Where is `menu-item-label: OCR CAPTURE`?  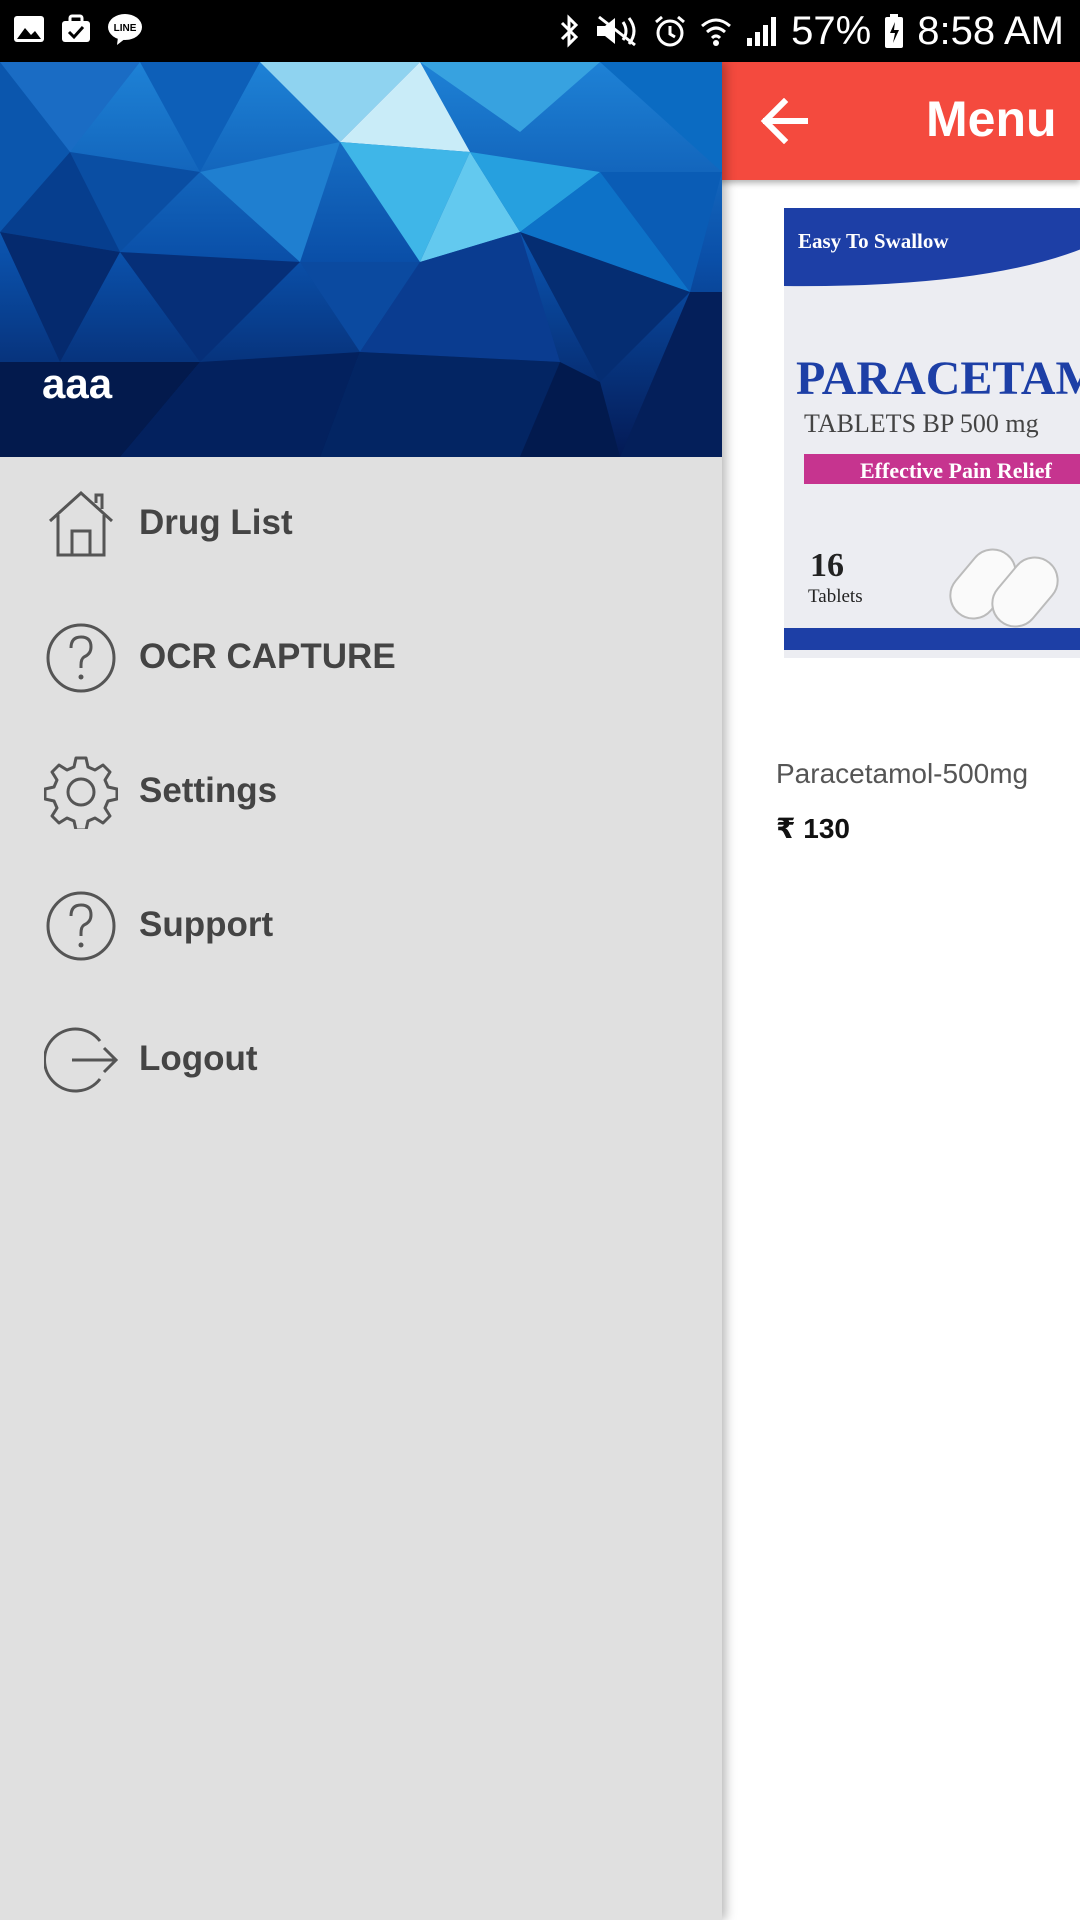 menu-item-label: OCR CAPTURE is located at coordinates (267, 656).